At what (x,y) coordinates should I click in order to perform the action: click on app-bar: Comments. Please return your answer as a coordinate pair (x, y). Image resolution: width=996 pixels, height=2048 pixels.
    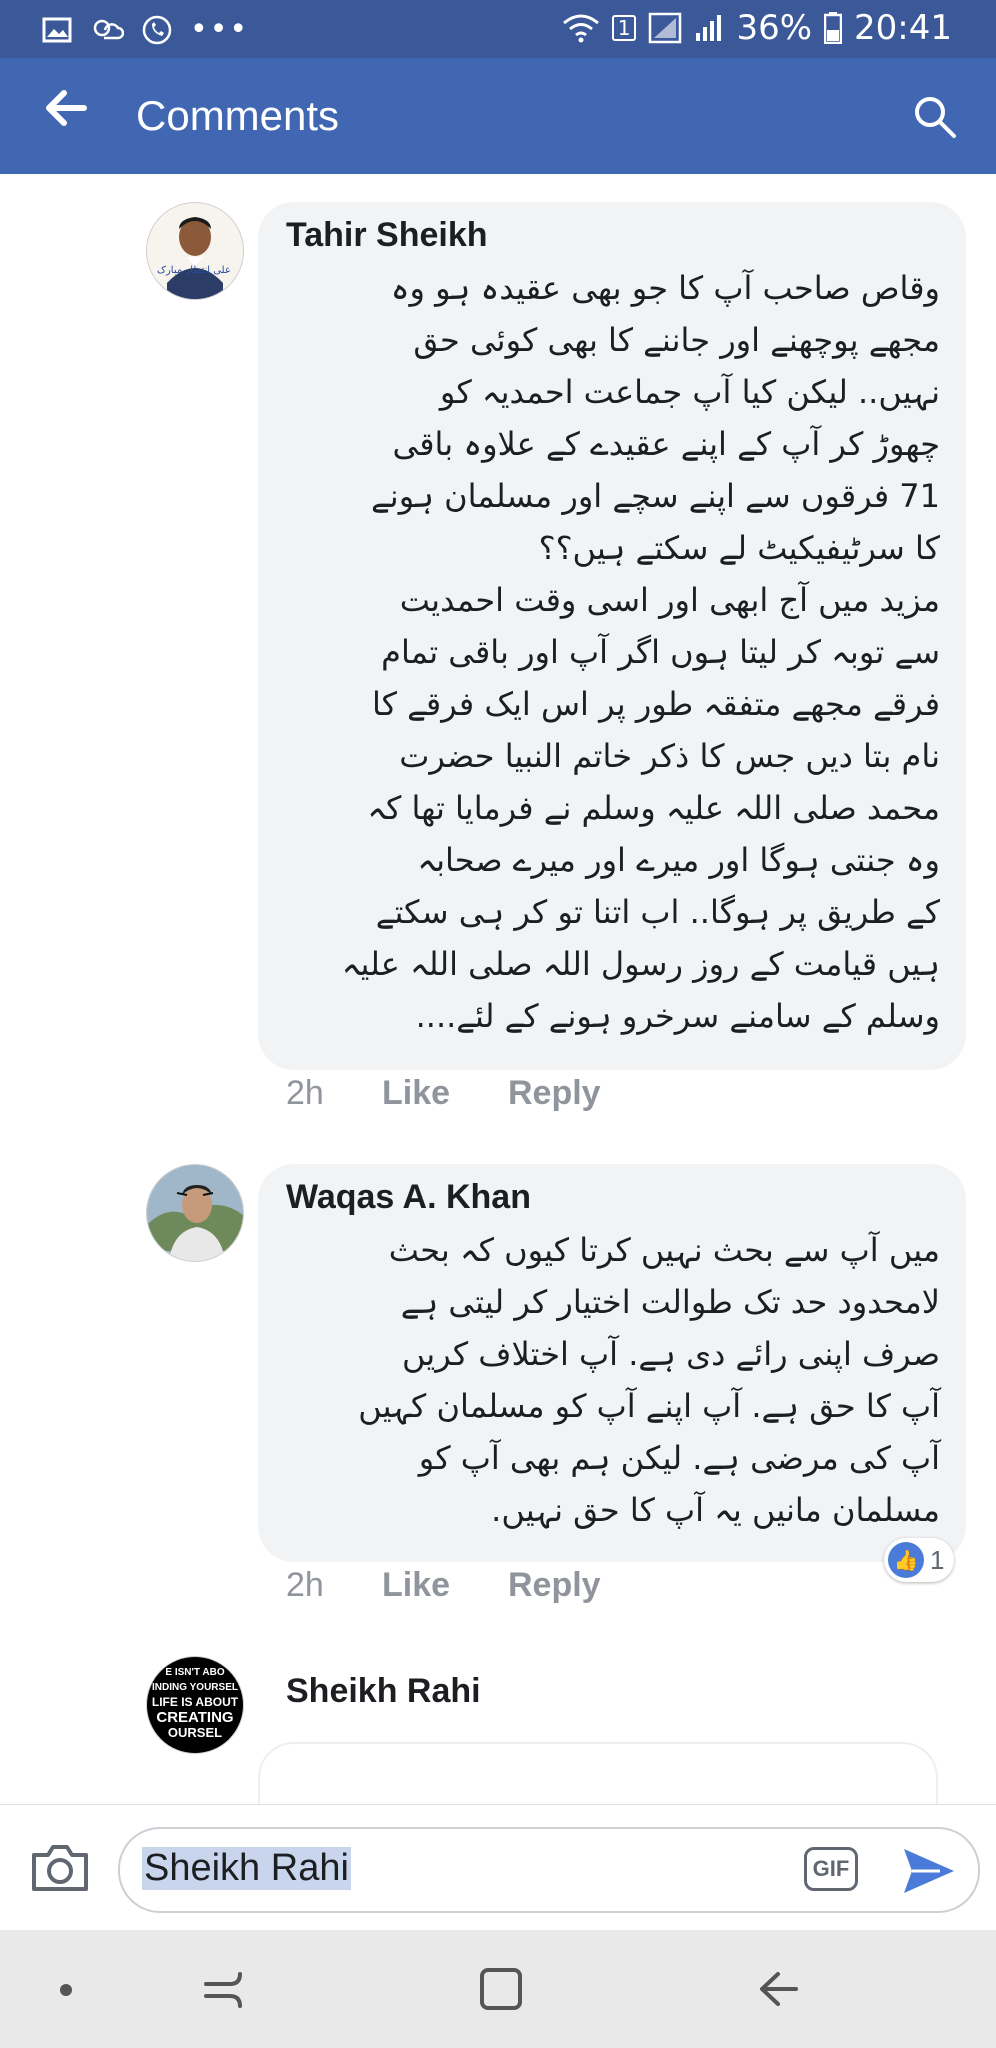
    Looking at the image, I should click on (498, 116).